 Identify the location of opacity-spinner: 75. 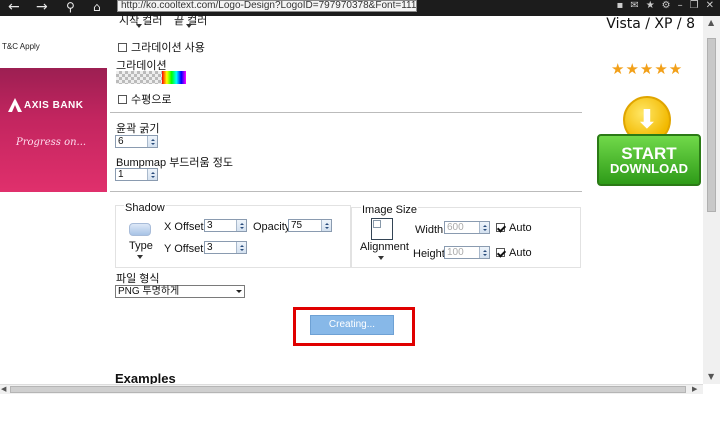
(310, 225).